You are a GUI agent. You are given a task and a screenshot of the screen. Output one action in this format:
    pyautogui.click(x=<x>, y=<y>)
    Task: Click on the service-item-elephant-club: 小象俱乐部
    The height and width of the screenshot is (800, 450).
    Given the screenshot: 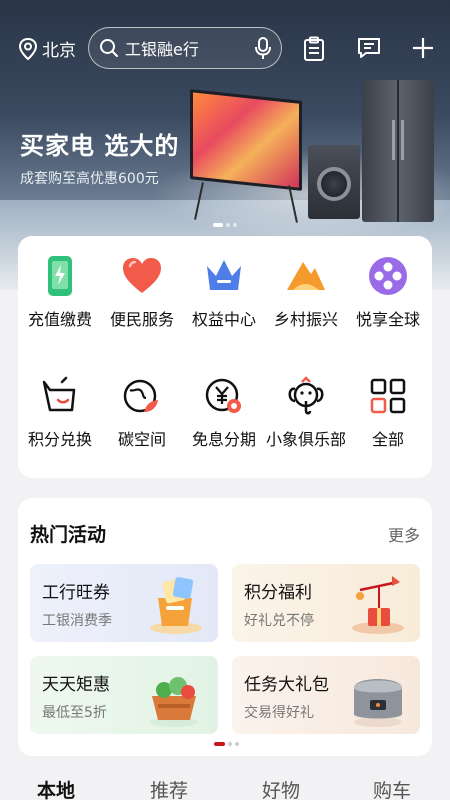 What is the action you would take?
    pyautogui.click(x=306, y=412)
    